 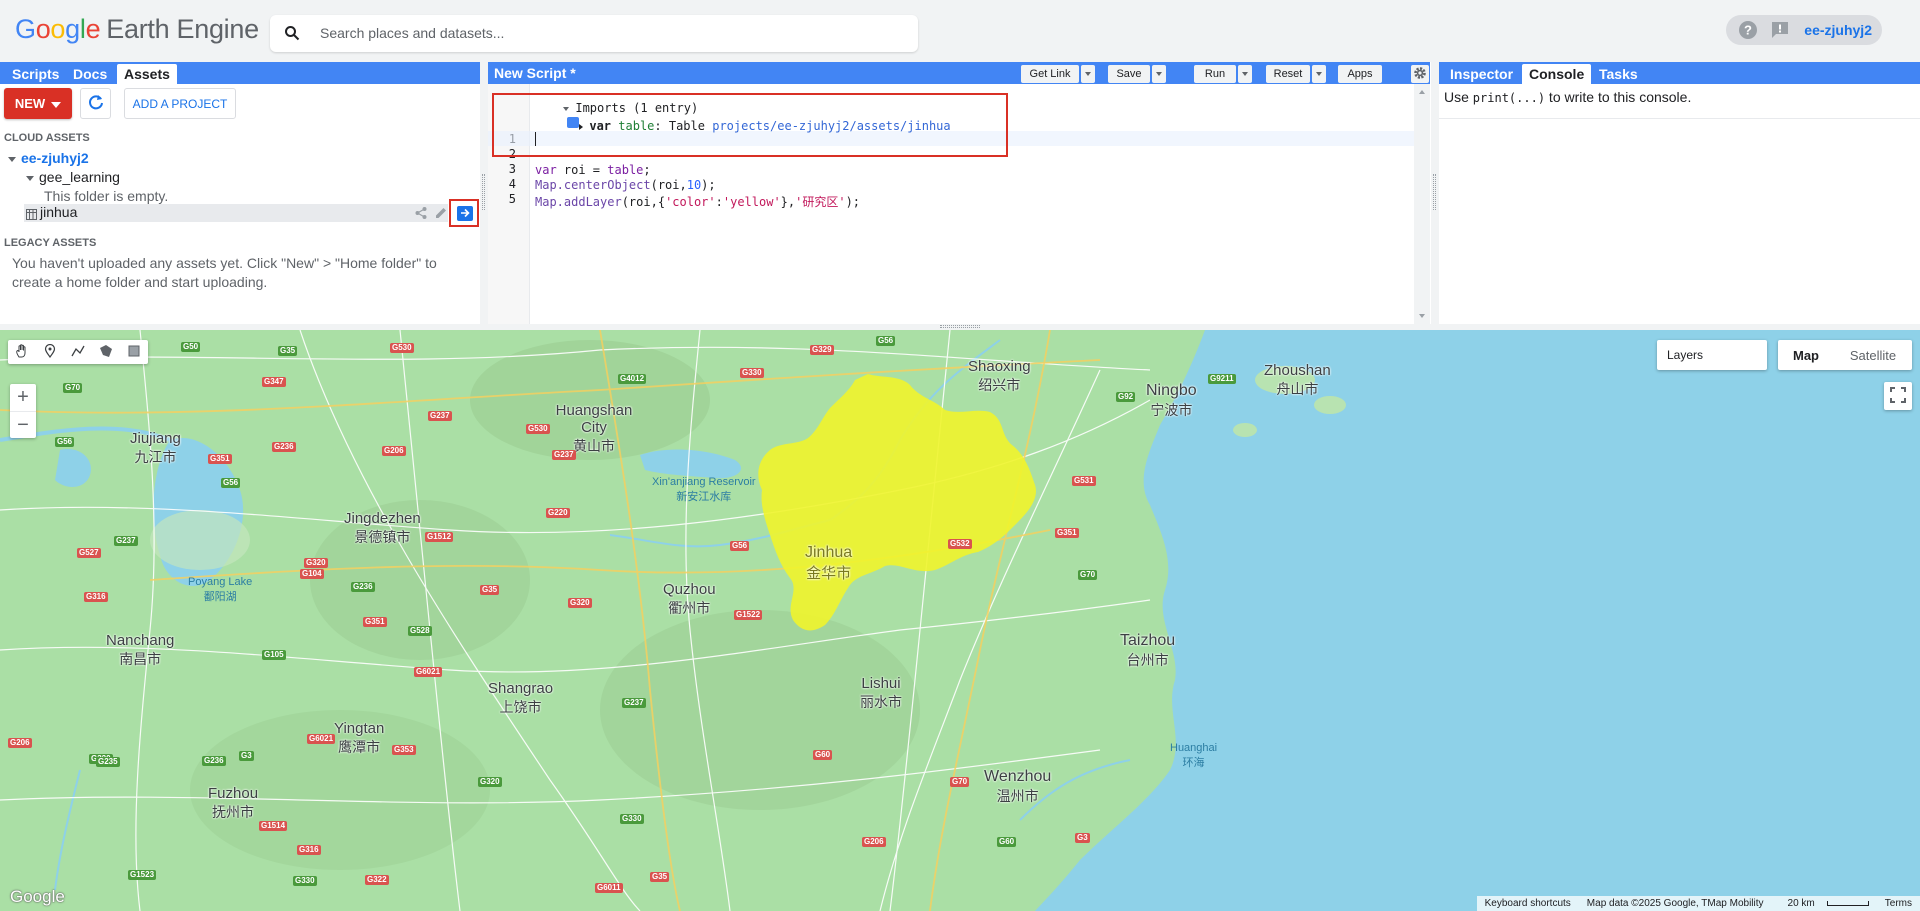 What do you see at coordinates (1557, 74) in the screenshot?
I see `tab-console: Console` at bounding box center [1557, 74].